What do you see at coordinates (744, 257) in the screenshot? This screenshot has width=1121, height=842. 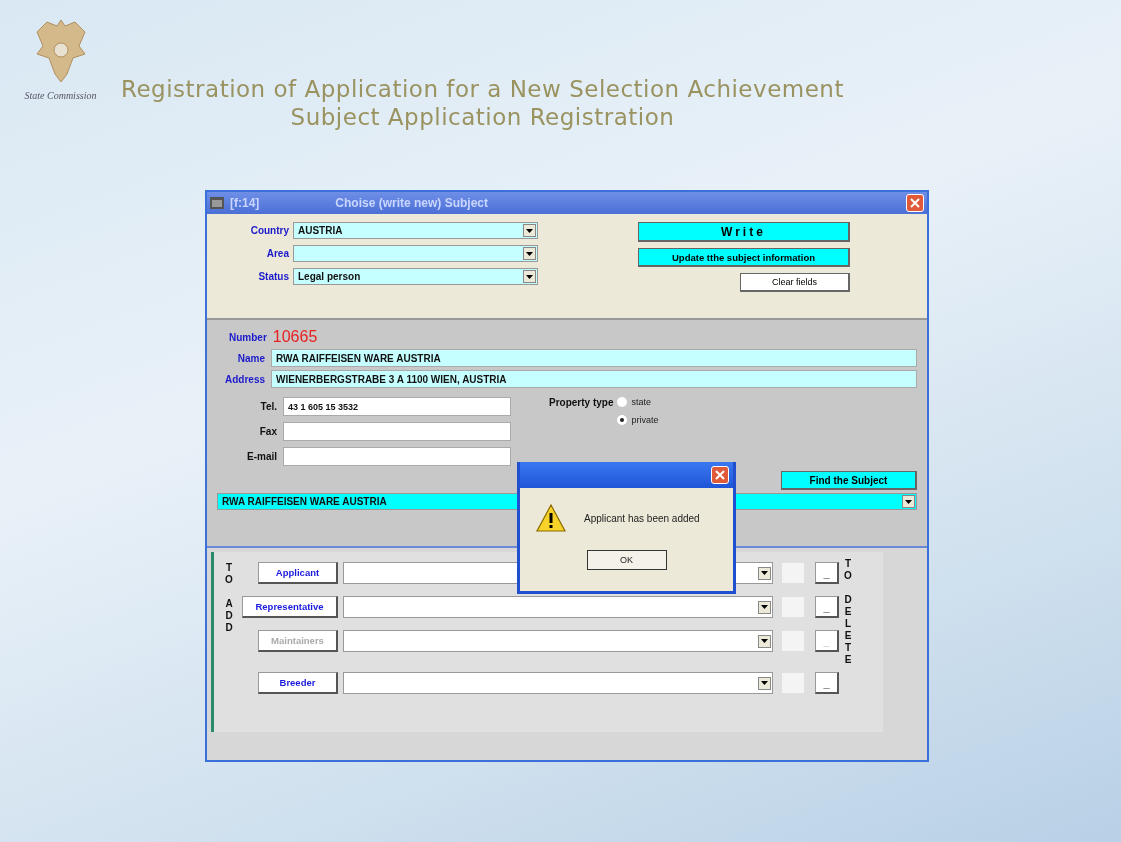 I see `action-button: Update tthe subject information` at bounding box center [744, 257].